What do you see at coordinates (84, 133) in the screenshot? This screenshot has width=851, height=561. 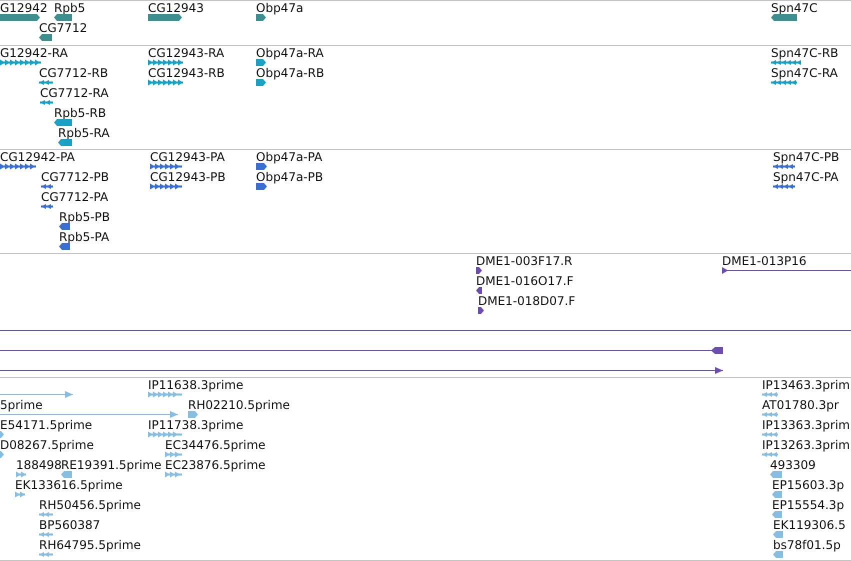 I see `feature-label: Rpb5-RA` at bounding box center [84, 133].